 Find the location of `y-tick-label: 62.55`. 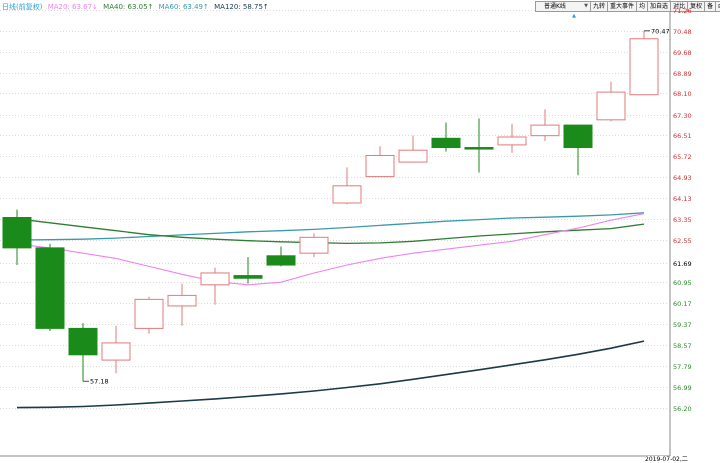

y-tick-label: 62.55 is located at coordinates (682, 240).